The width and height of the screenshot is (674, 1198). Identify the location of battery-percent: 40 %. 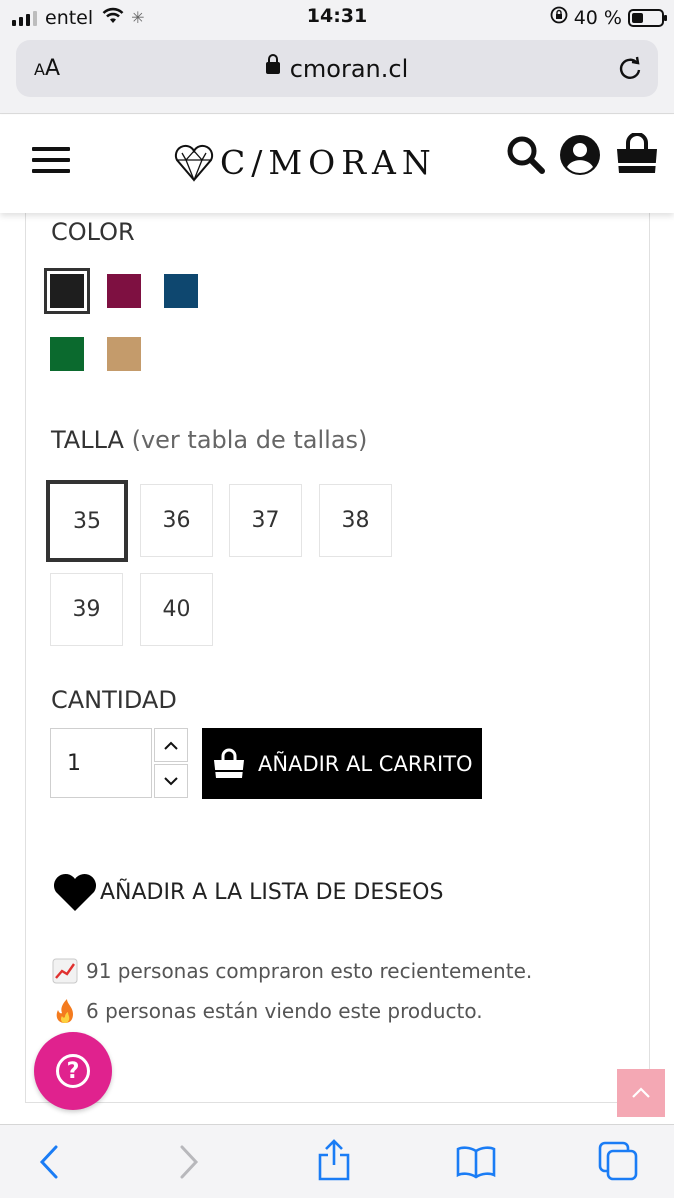
(597, 17).